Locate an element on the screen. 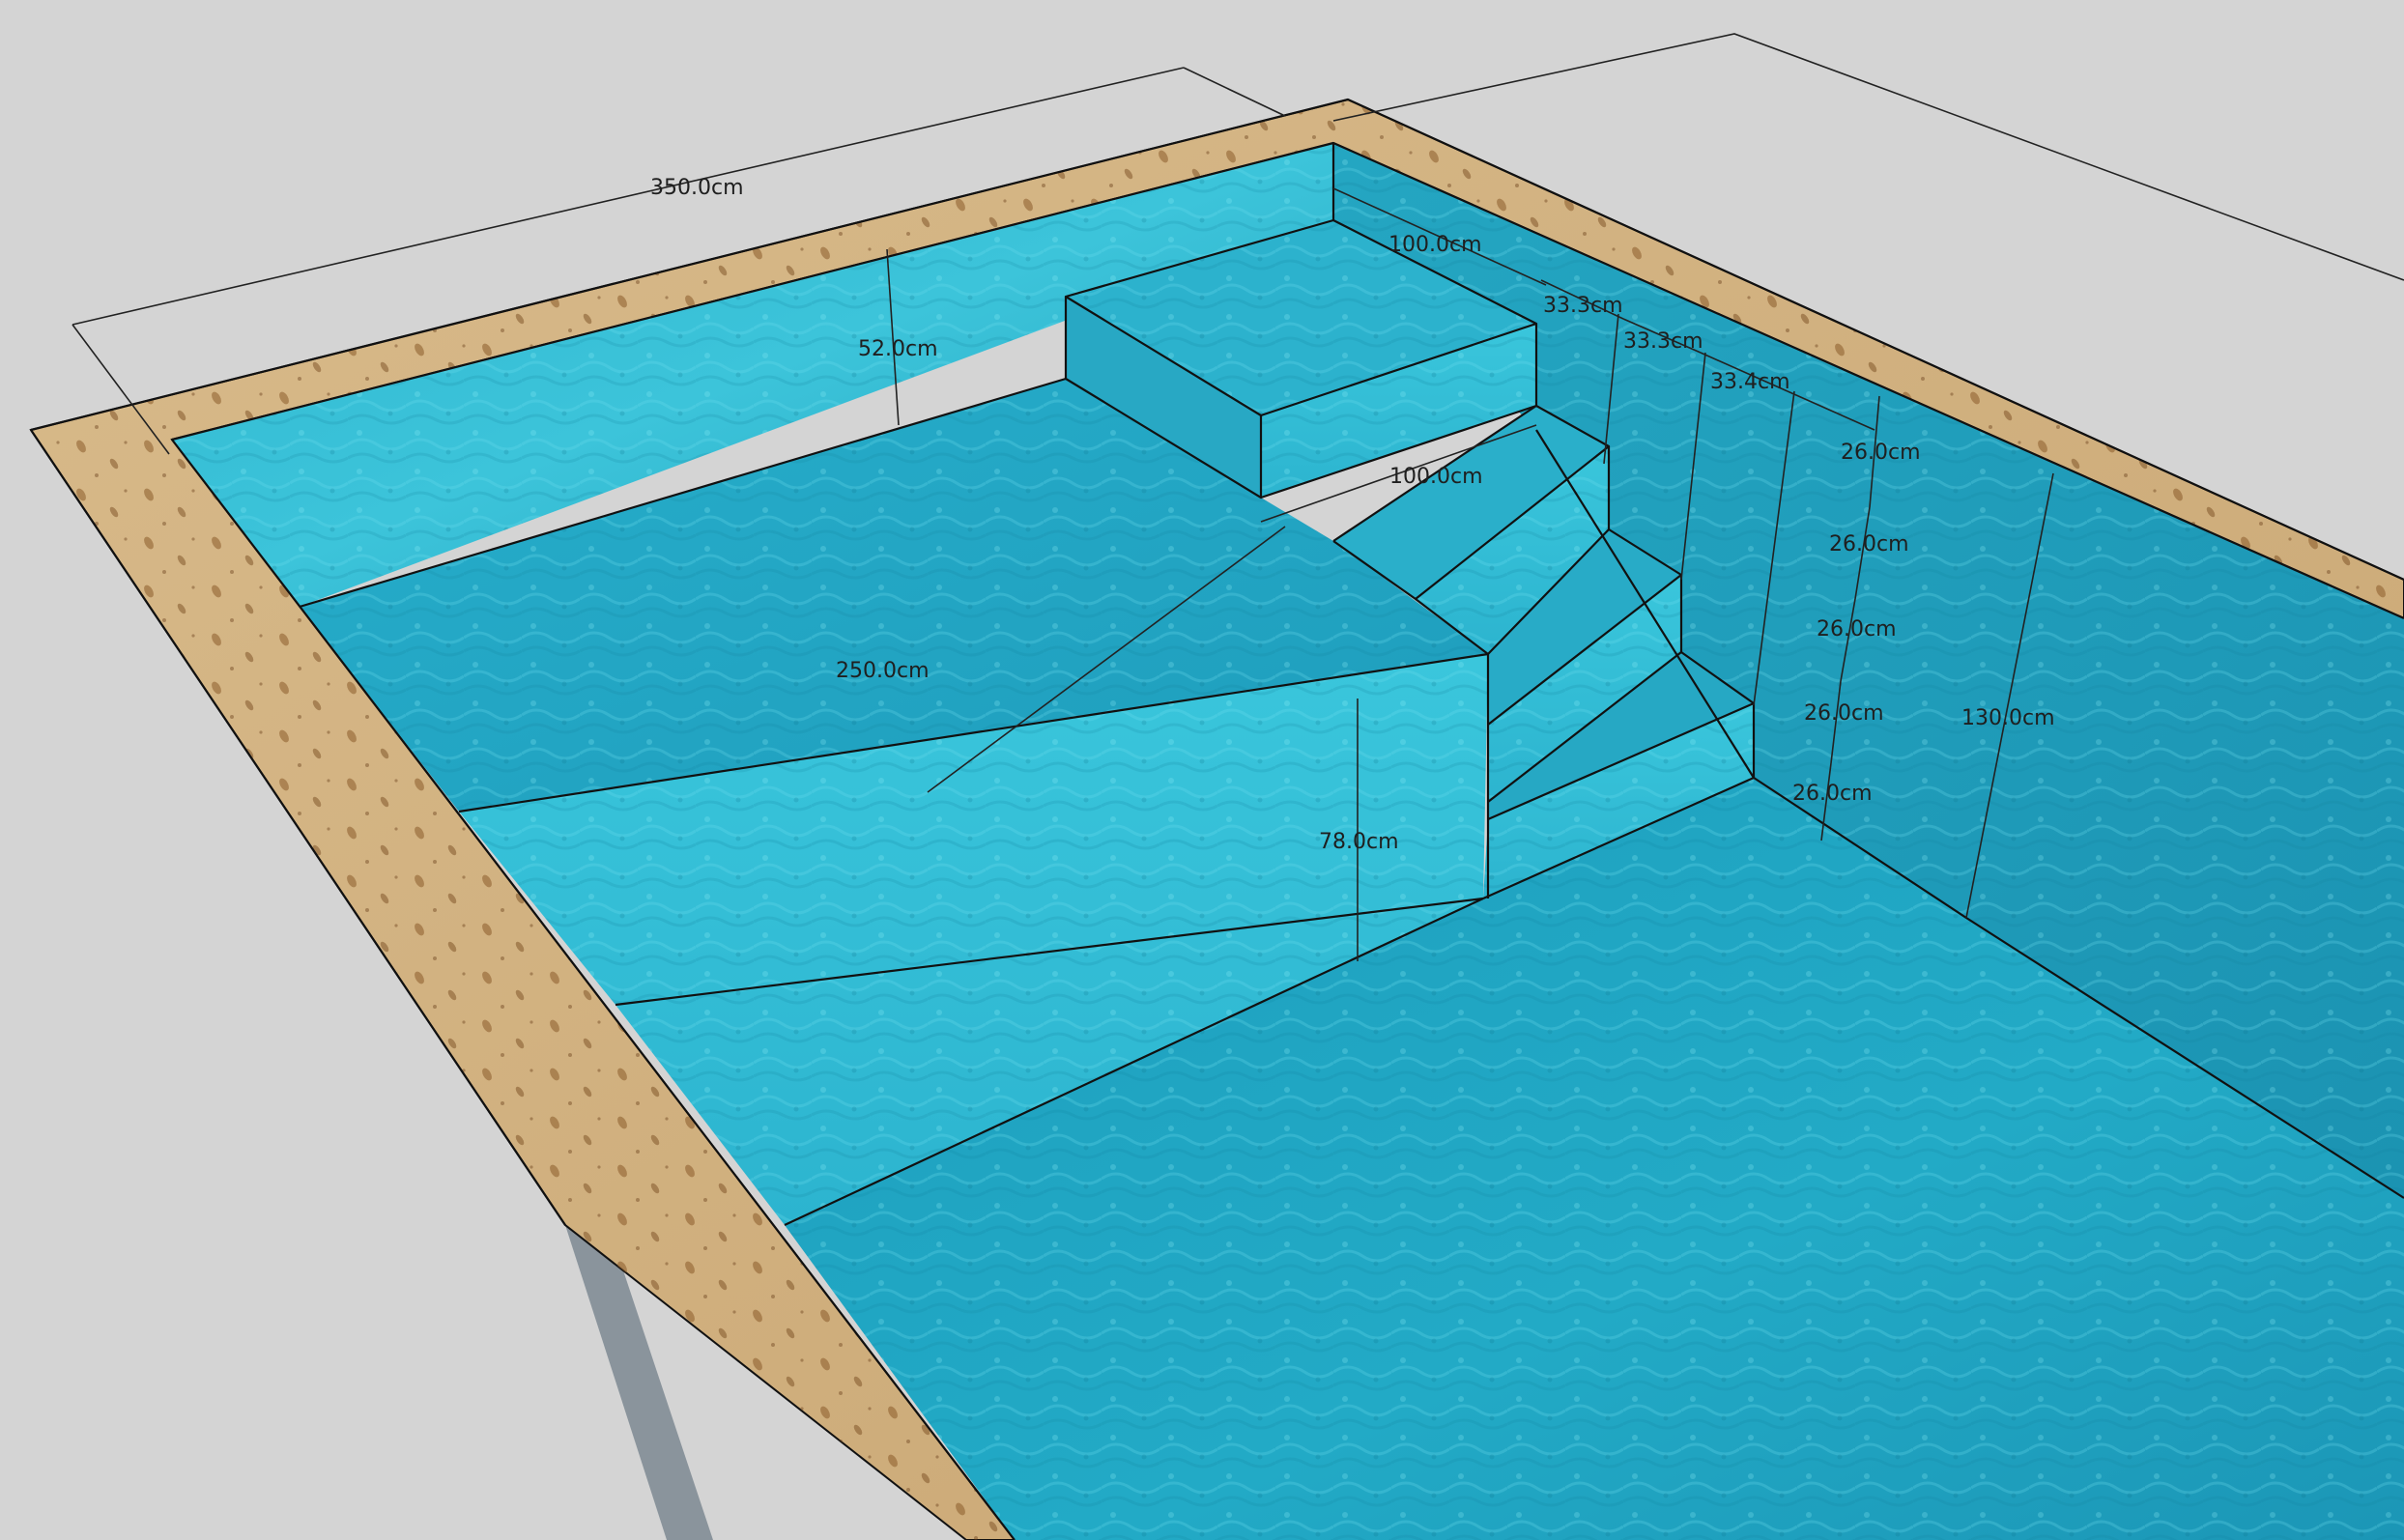 This screenshot has width=2404, height=1540. dim-pool-depth: 130.0cm is located at coordinates (2008, 718).